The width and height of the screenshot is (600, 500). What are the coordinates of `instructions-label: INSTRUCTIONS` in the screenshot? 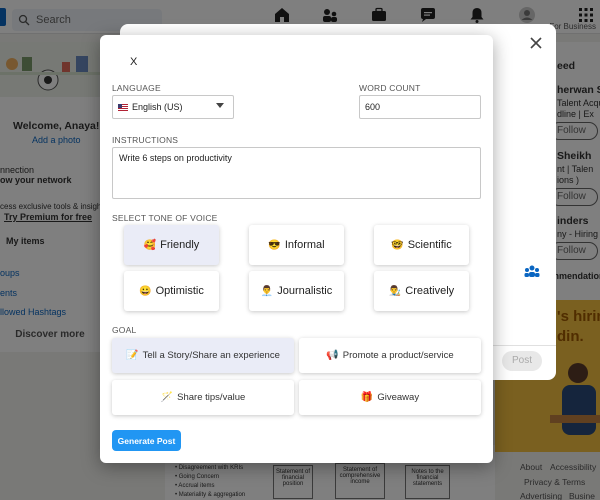 It's located at (145, 140).